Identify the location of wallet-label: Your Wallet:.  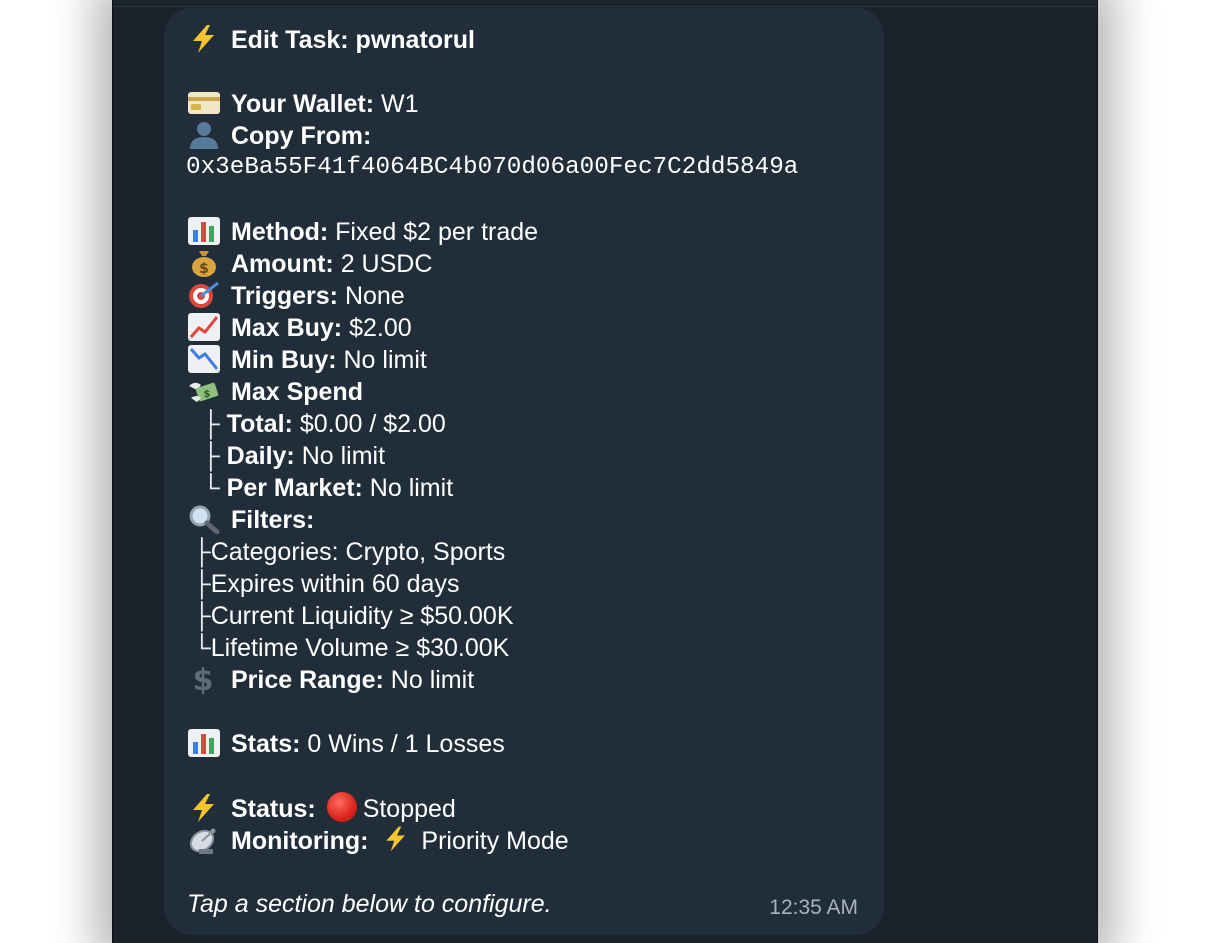
(303, 104).